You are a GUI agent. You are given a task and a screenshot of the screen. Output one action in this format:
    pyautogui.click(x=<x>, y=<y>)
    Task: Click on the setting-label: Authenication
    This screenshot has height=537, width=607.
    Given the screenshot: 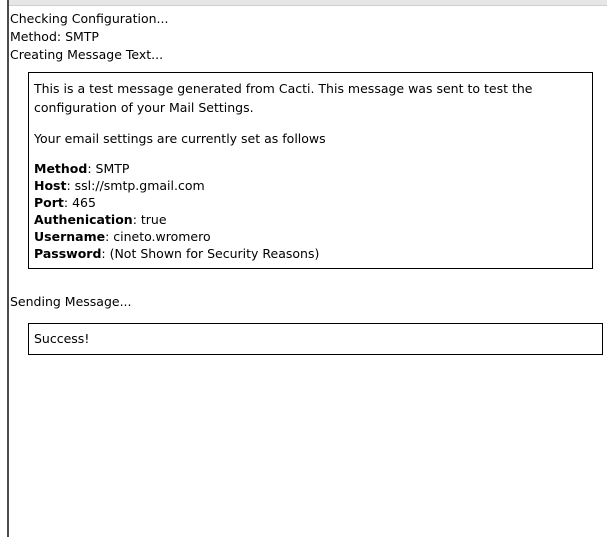 What is the action you would take?
    pyautogui.click(x=83, y=219)
    